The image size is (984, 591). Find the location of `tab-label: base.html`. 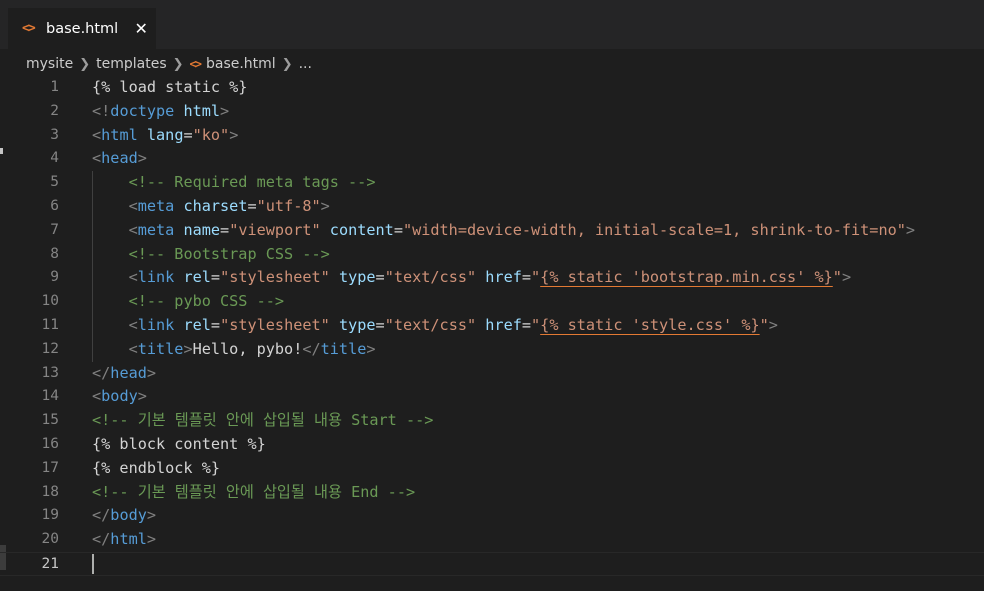

tab-label: base.html is located at coordinates (82, 28).